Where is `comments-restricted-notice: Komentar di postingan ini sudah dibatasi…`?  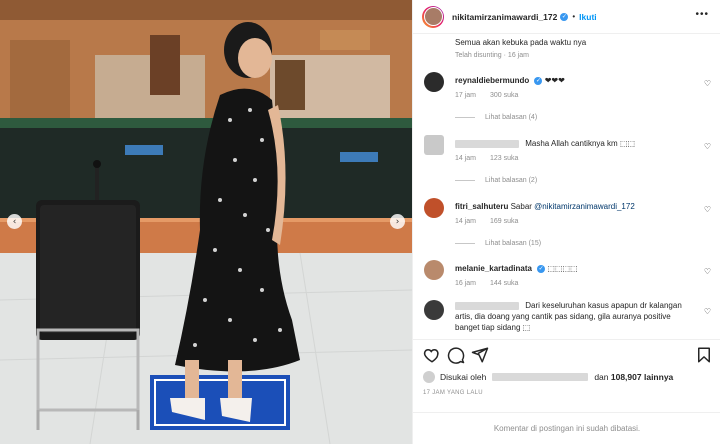 comments-restricted-notice: Komentar di postingan ini sudah dibatasi… is located at coordinates (566, 428).